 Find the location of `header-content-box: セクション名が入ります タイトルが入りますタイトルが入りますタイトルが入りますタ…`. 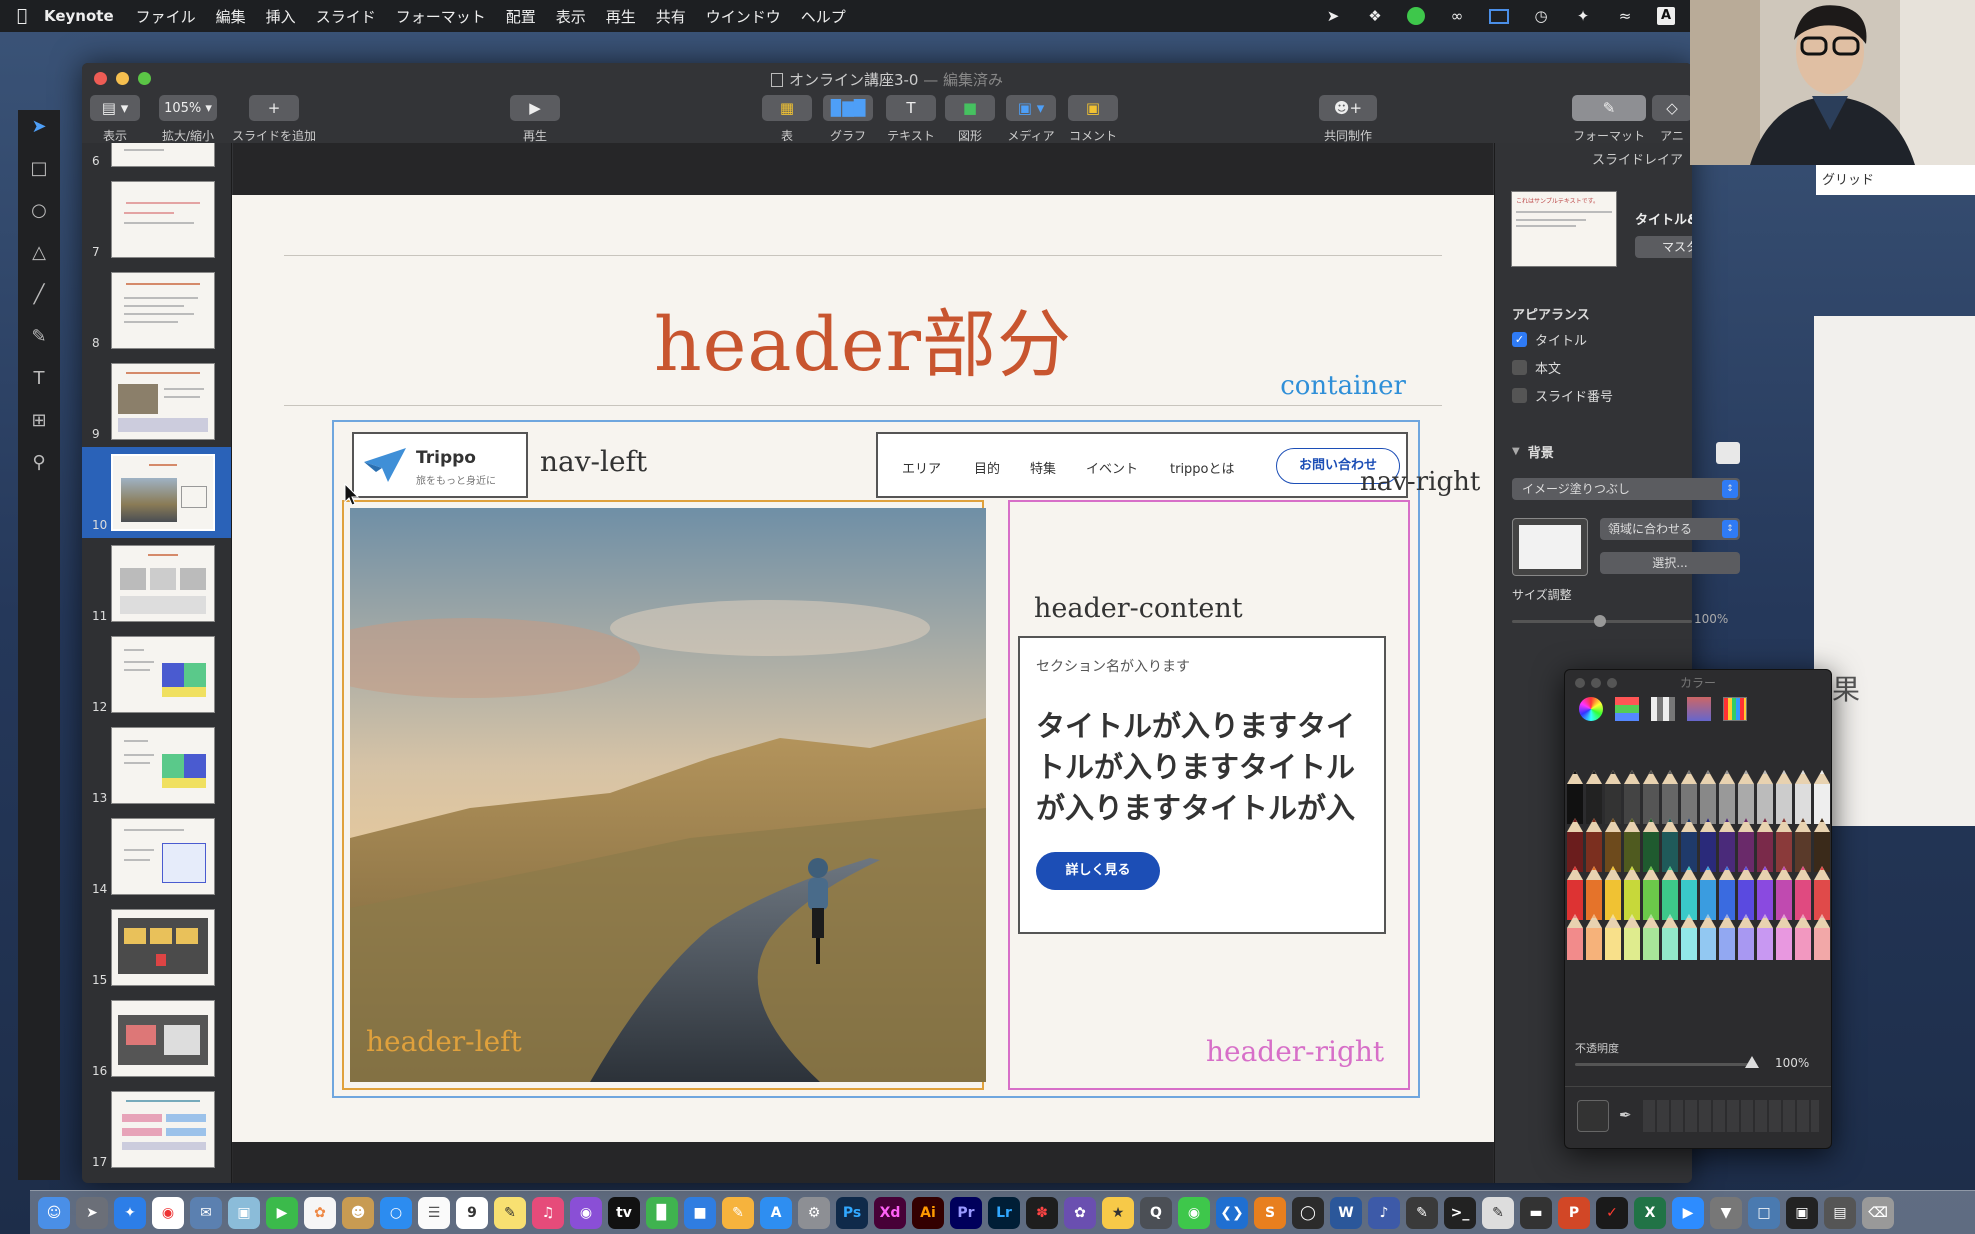

header-content-box: セクション名が入ります タイトルが入りますタイトルが入りますタイトルが入りますタ… is located at coordinates (1202, 785).